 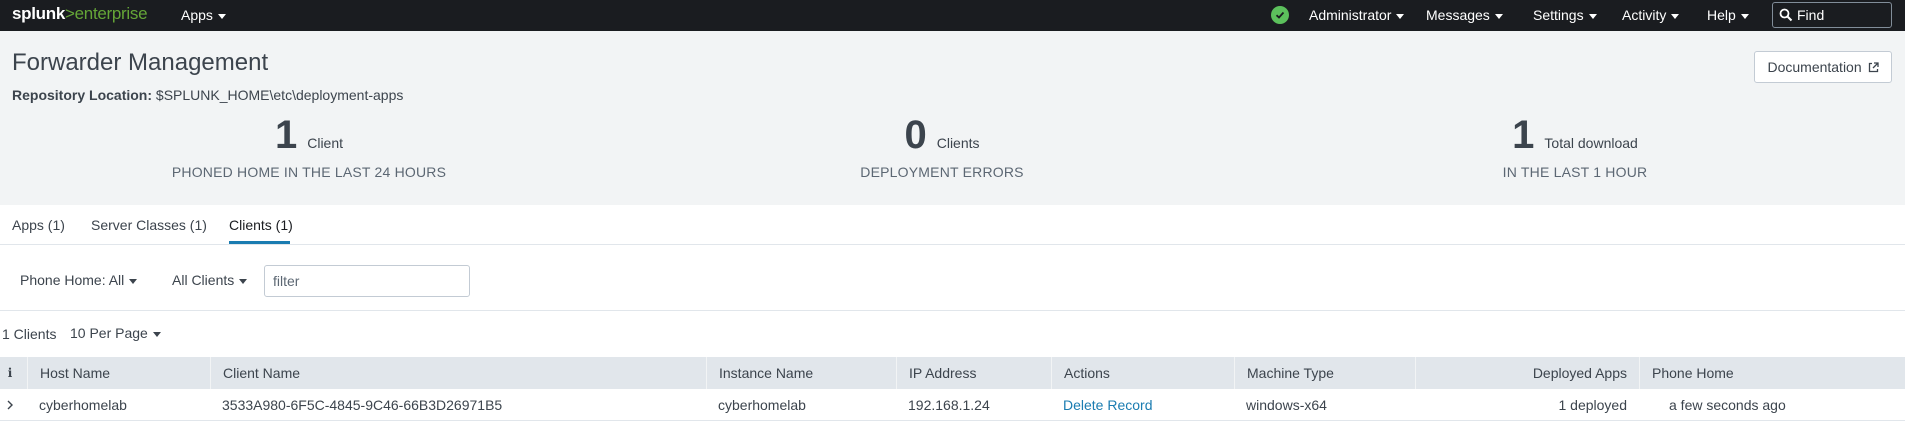 I want to click on list-summary-row: 1 Clients 10 Per Page, so click(x=952, y=334).